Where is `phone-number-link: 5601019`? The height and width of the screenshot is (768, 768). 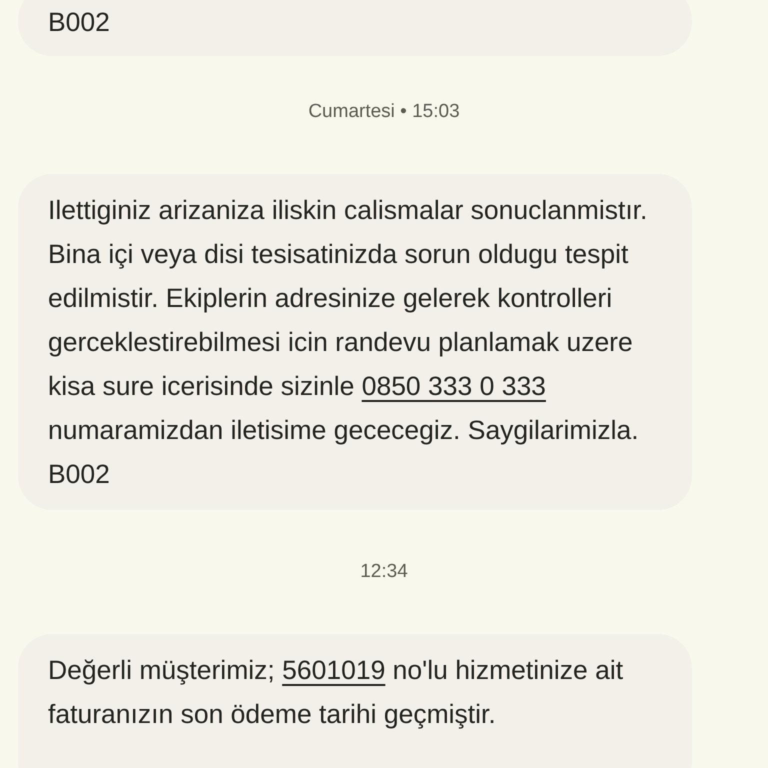 phone-number-link: 5601019 is located at coordinates (334, 670).